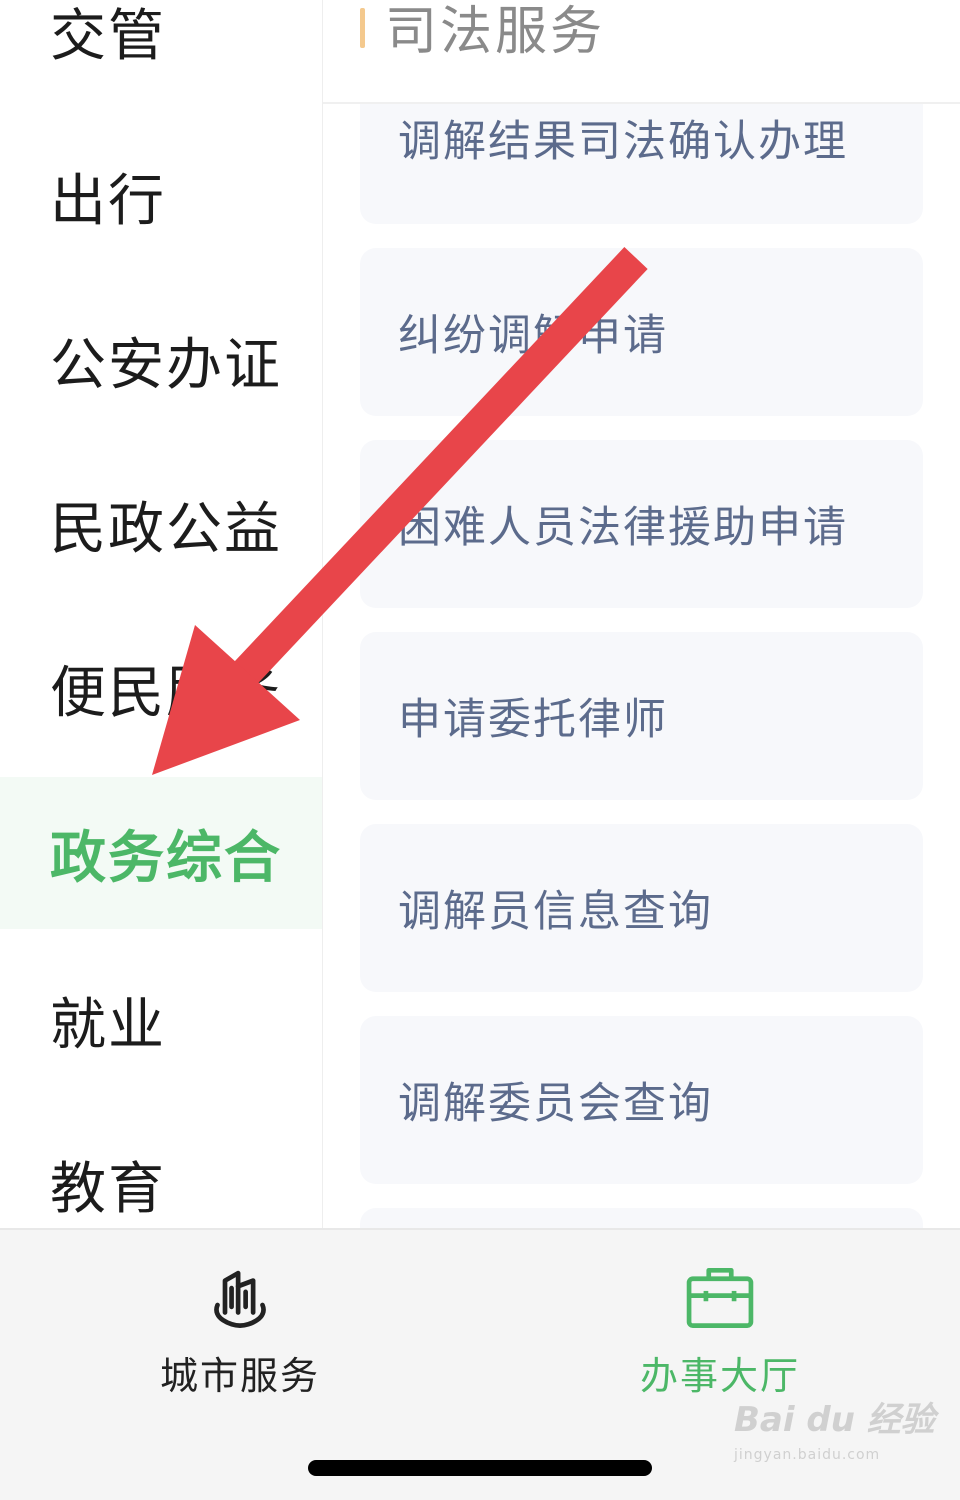 This screenshot has width=960, height=1500. I want to click on tab-city-services: 城市服务, so click(240, 1330).